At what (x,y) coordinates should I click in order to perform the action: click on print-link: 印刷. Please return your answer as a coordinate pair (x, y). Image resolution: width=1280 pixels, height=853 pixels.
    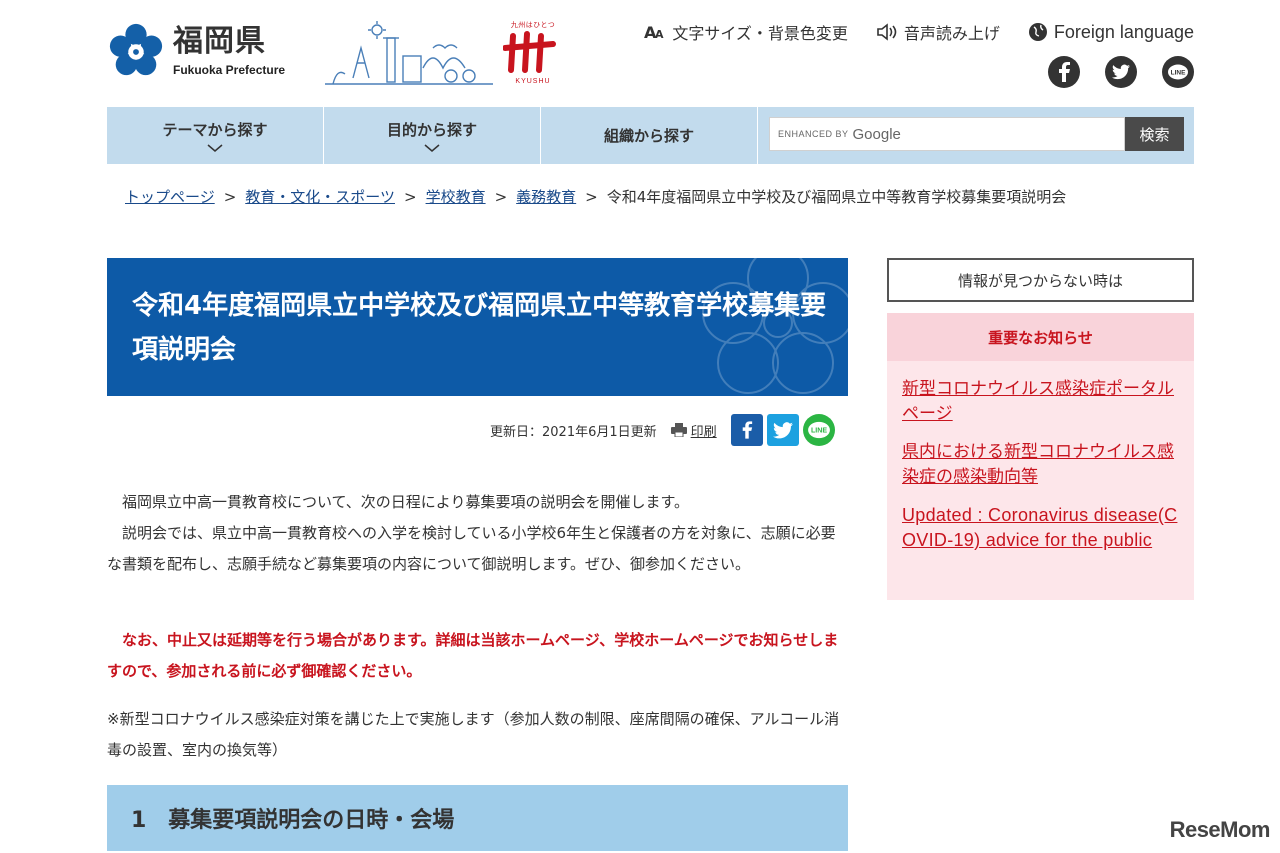
    Looking at the image, I should click on (693, 430).